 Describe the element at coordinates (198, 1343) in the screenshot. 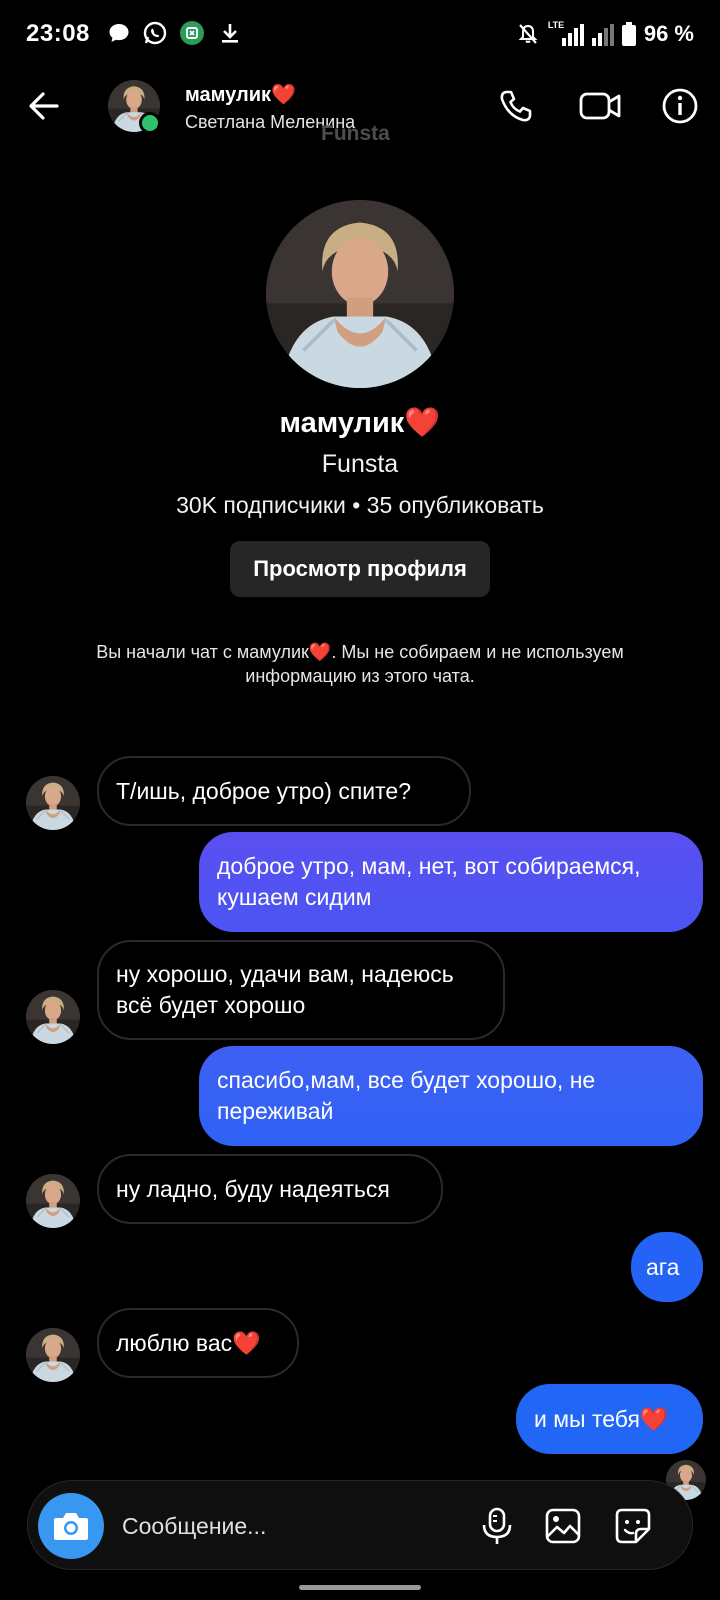

I see `message-incoming: люблю вас❤️` at that location.